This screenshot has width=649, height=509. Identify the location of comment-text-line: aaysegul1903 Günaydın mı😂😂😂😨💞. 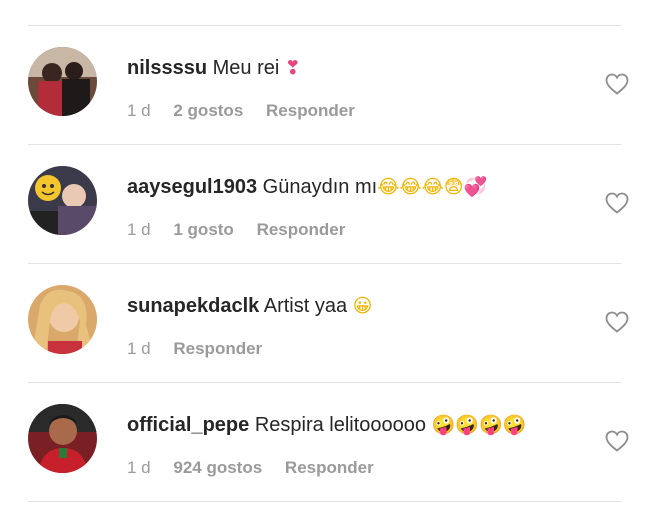
(307, 187).